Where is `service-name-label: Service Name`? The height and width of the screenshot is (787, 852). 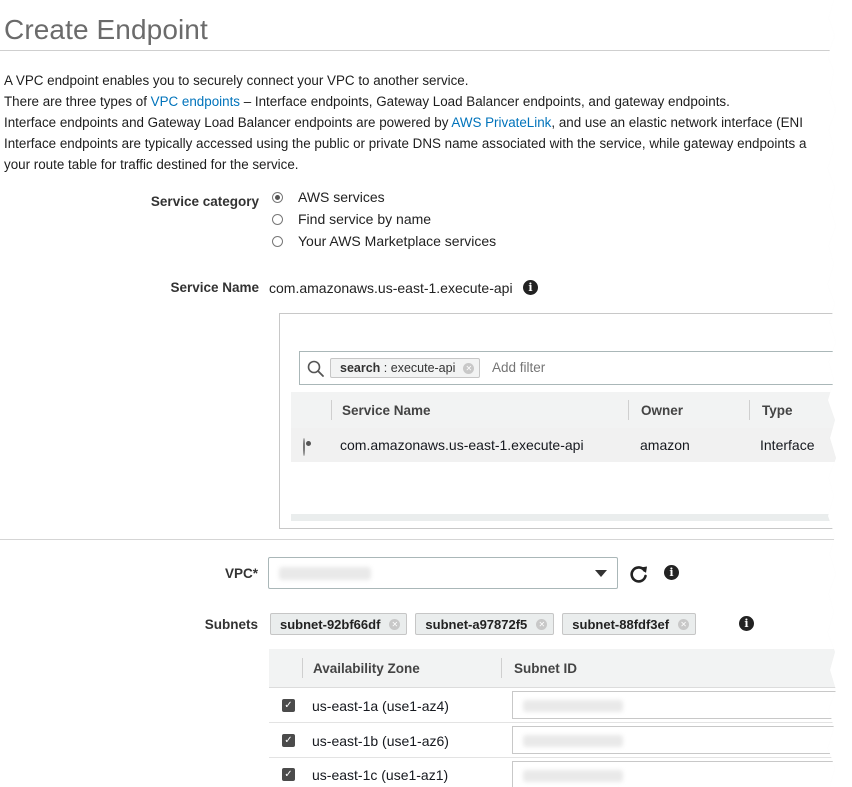
service-name-label: Service Name is located at coordinates (214, 287).